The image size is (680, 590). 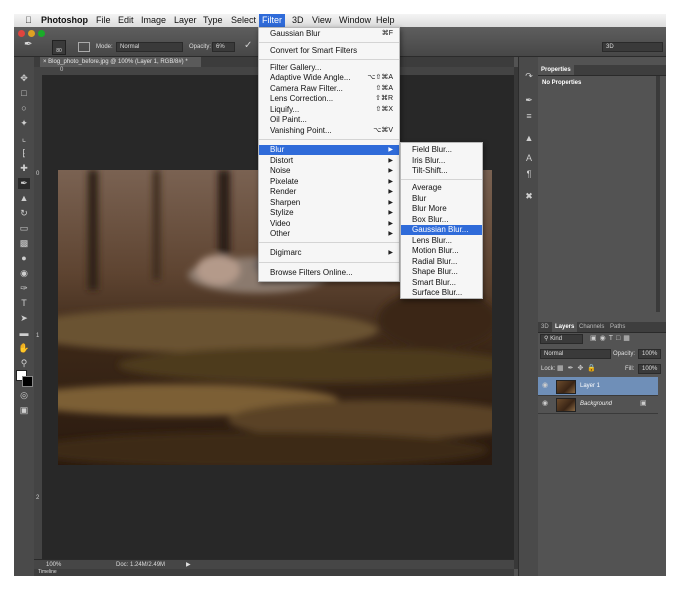 I want to click on menu-edit: Edit, so click(x=126, y=20).